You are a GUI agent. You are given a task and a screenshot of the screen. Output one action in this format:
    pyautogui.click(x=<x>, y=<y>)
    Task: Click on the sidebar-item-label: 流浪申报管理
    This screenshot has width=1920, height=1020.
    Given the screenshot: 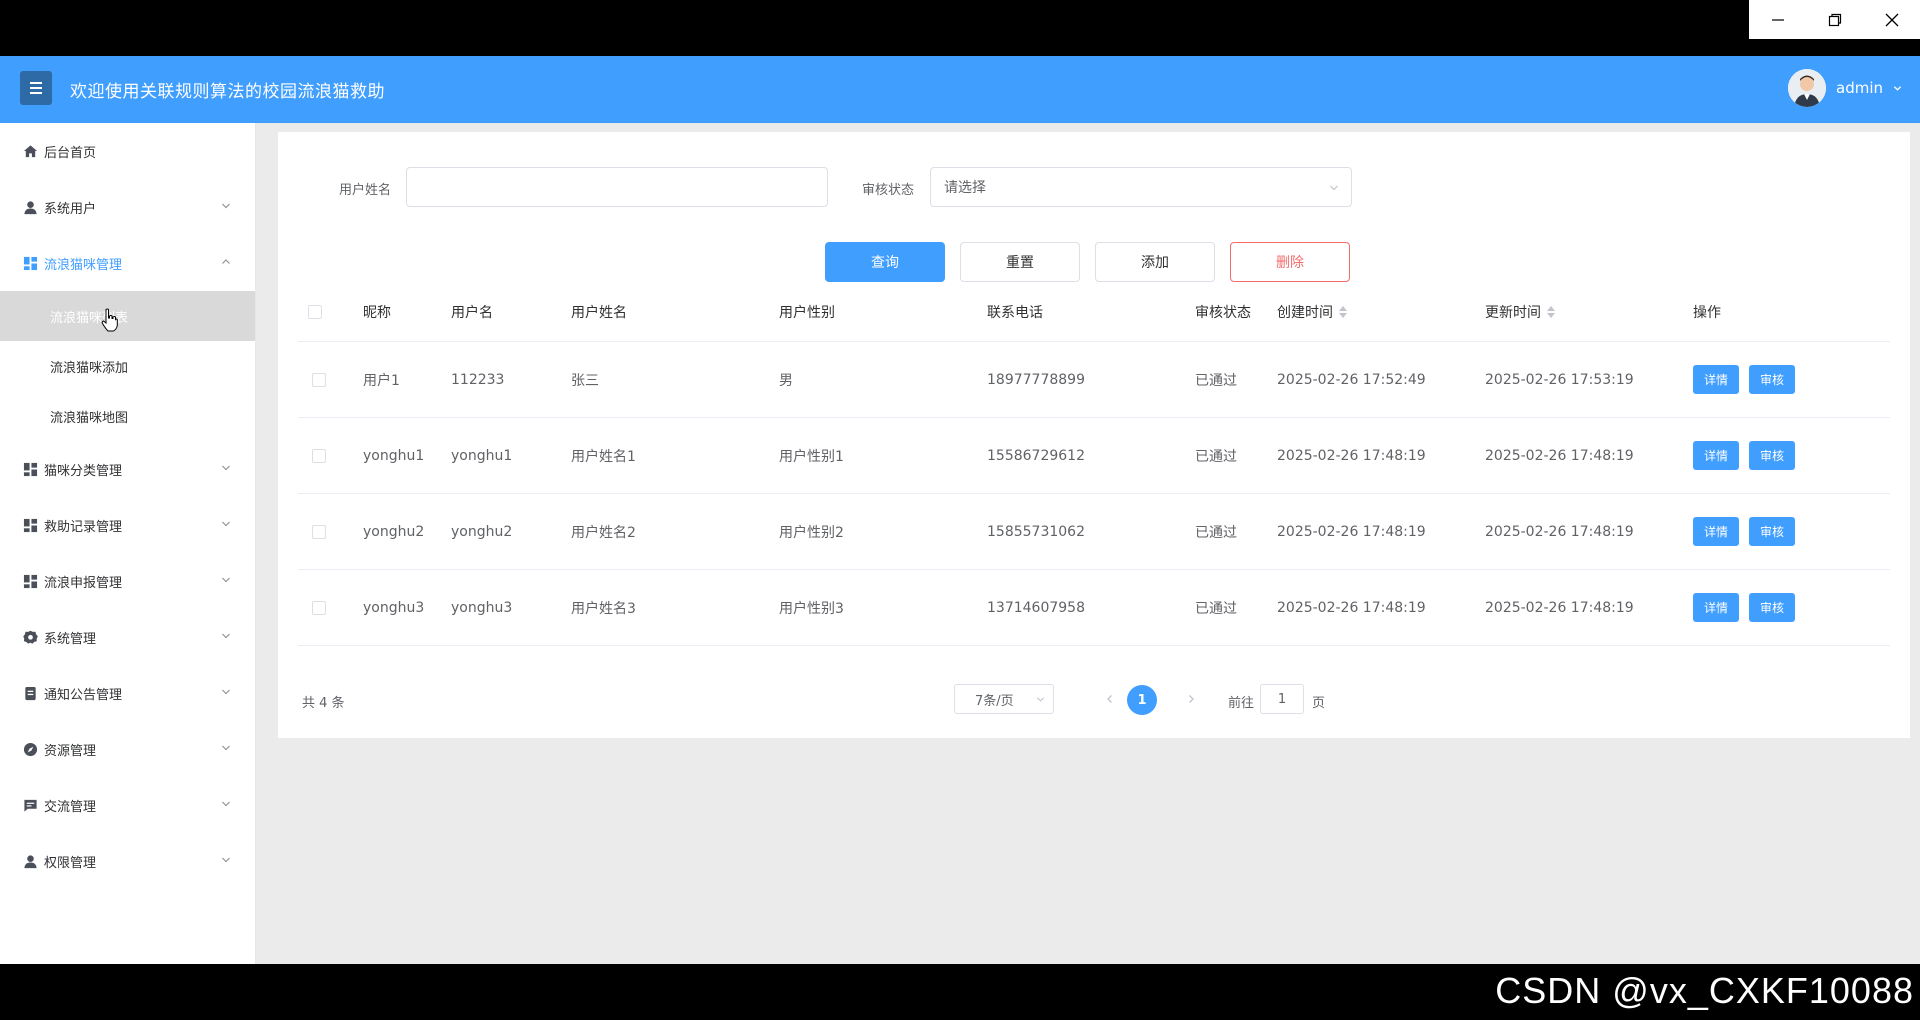 What is the action you would take?
    pyautogui.click(x=83, y=583)
    